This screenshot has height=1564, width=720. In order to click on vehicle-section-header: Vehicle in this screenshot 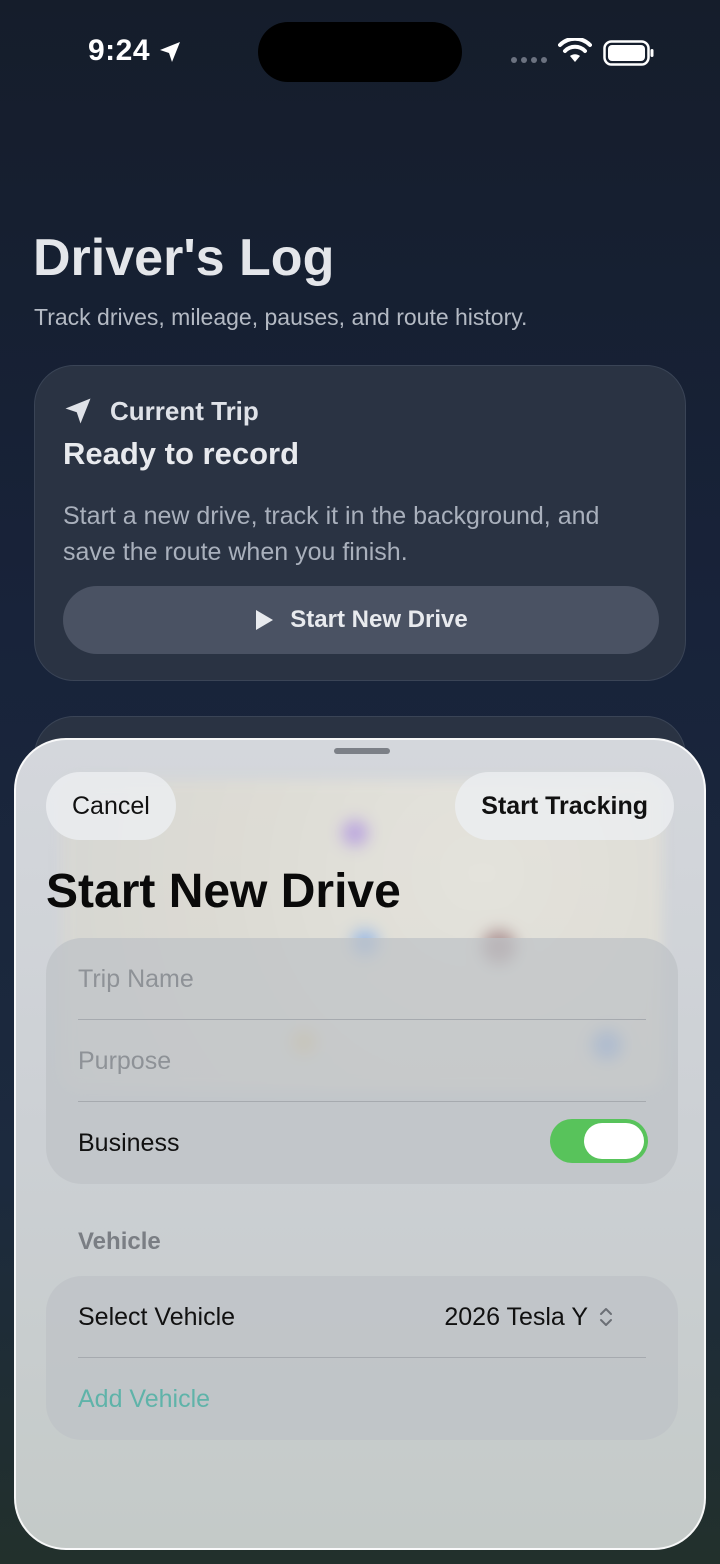, I will do `click(119, 1241)`.